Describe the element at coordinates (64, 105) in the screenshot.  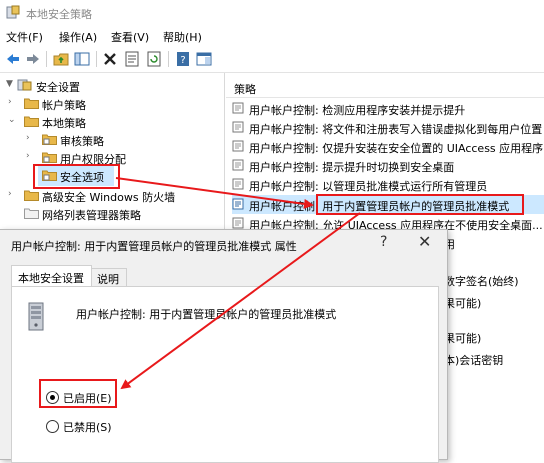
I see `tree-node-label: 帐户策略` at that location.